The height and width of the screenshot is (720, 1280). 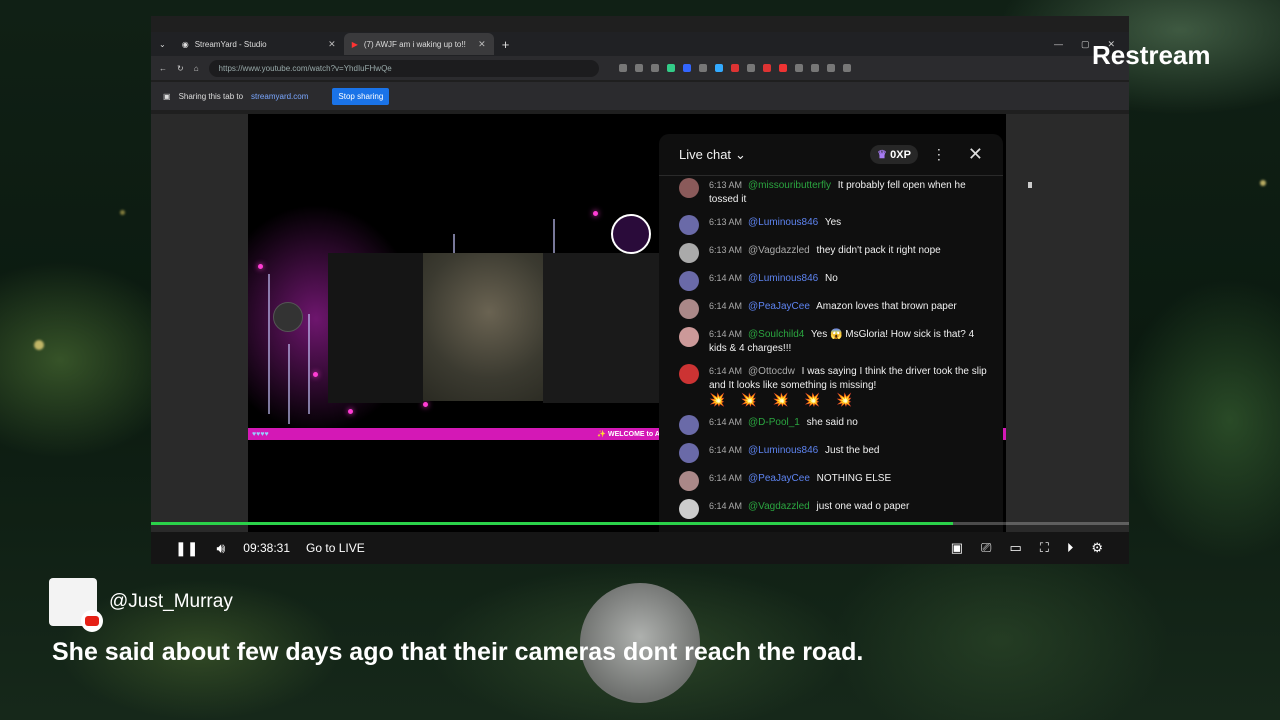 What do you see at coordinates (774, 422) in the screenshot?
I see `chat-username: @D-Pool_1` at bounding box center [774, 422].